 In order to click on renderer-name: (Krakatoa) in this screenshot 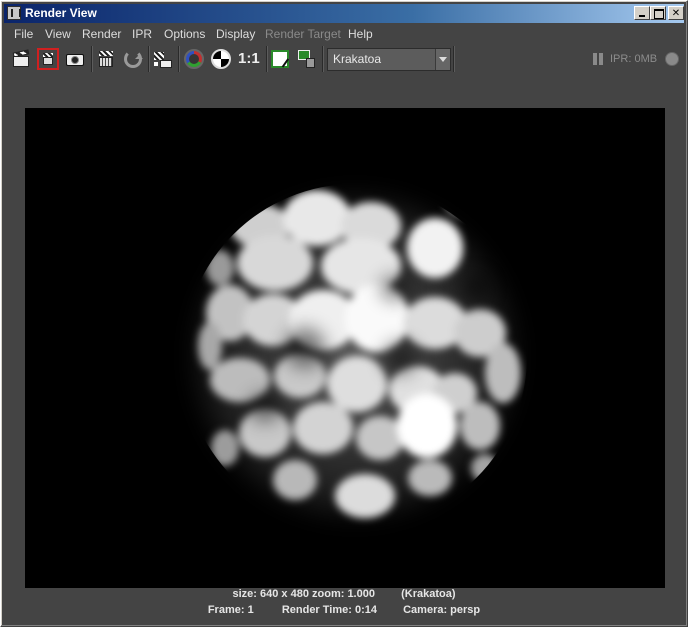, I will do `click(428, 594)`.